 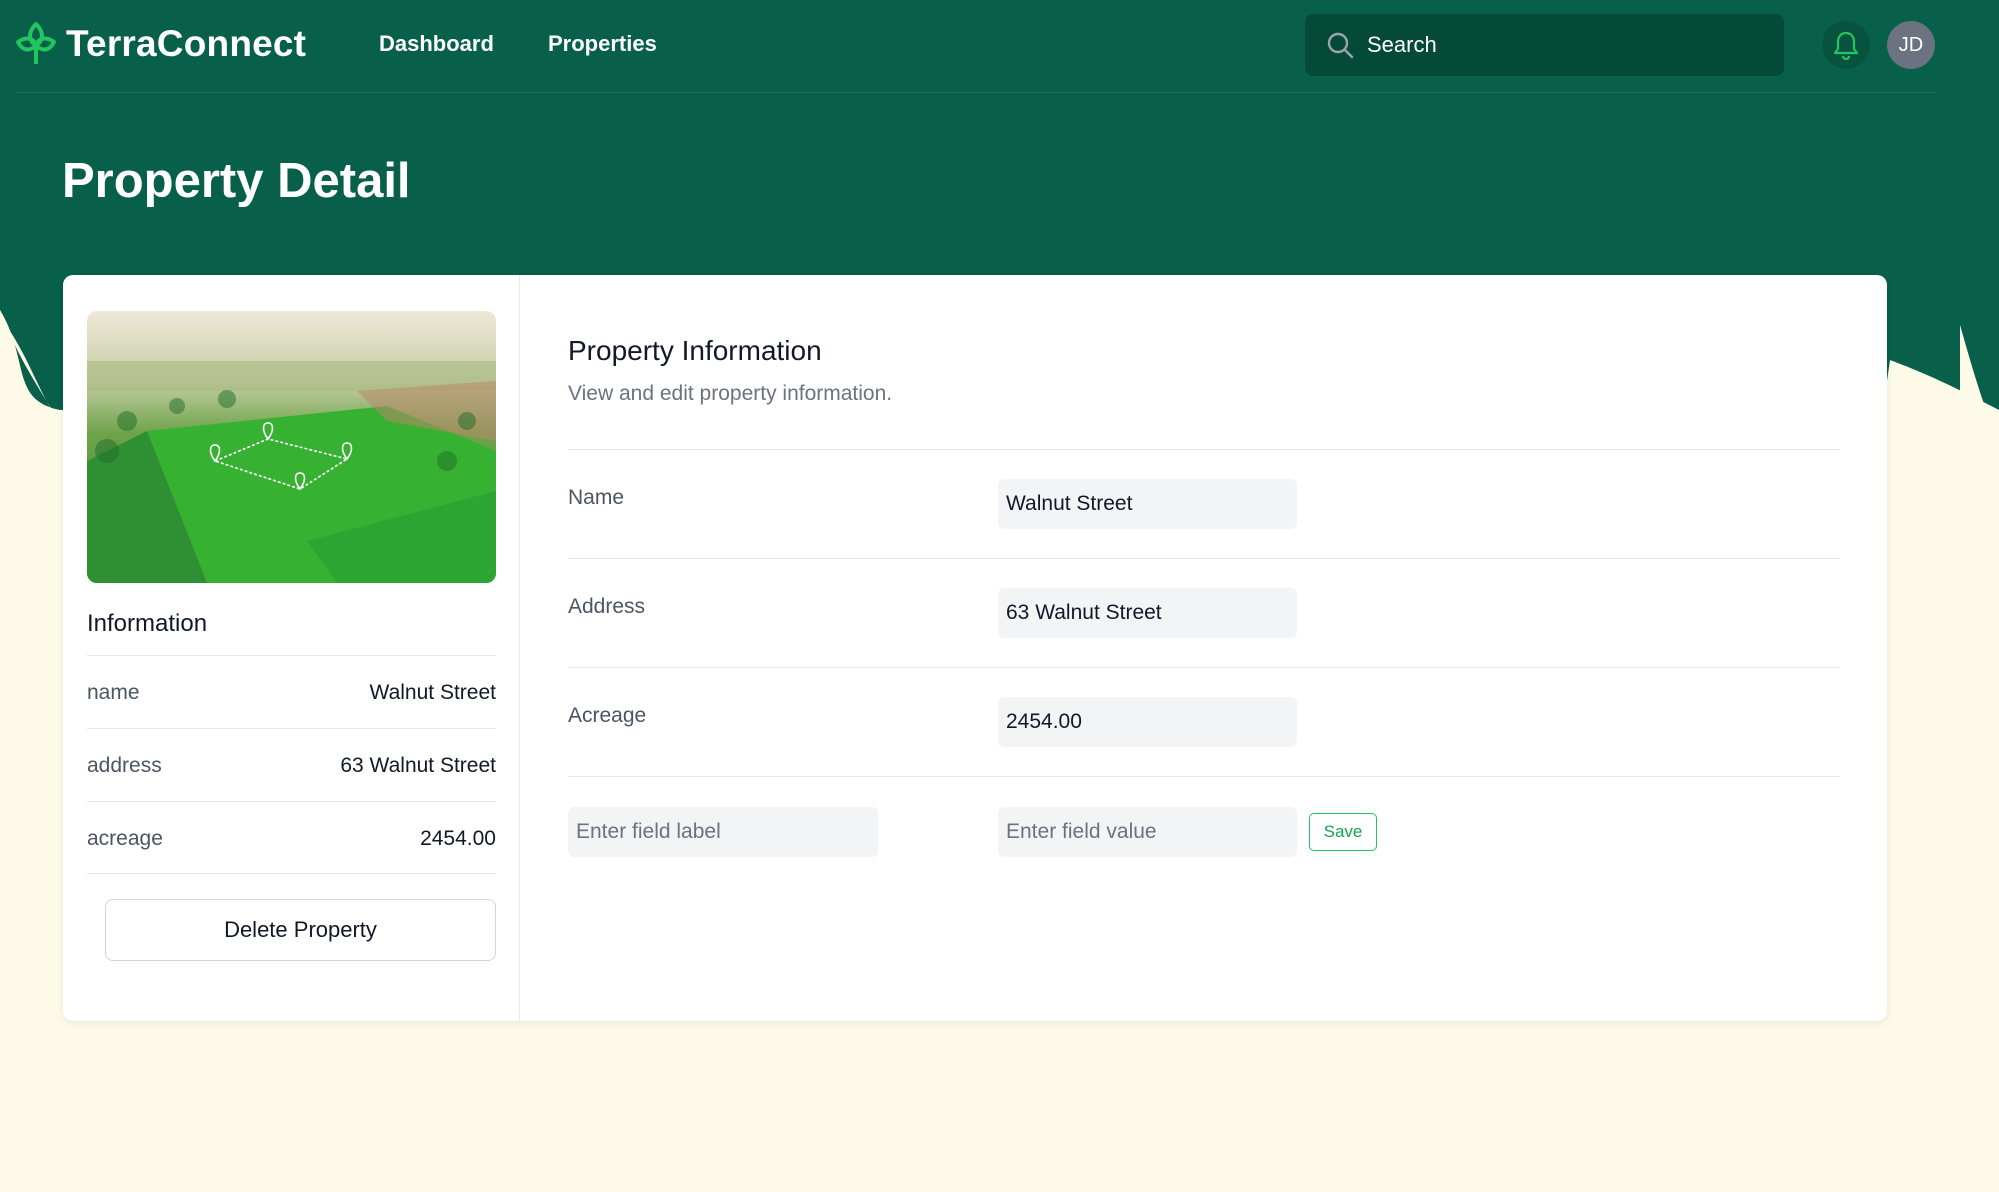 I want to click on info-value: 63 Walnut Street, so click(x=418, y=765).